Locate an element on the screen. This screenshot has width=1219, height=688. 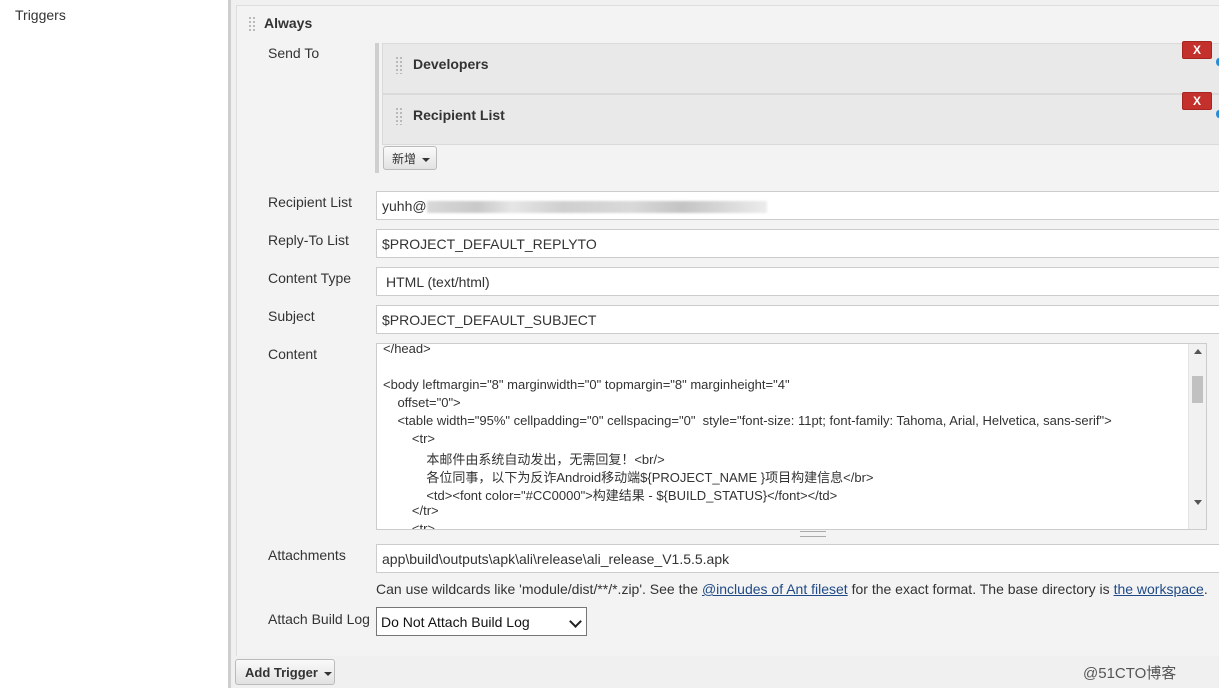
textarea-resize-handle is located at coordinates (813, 534).